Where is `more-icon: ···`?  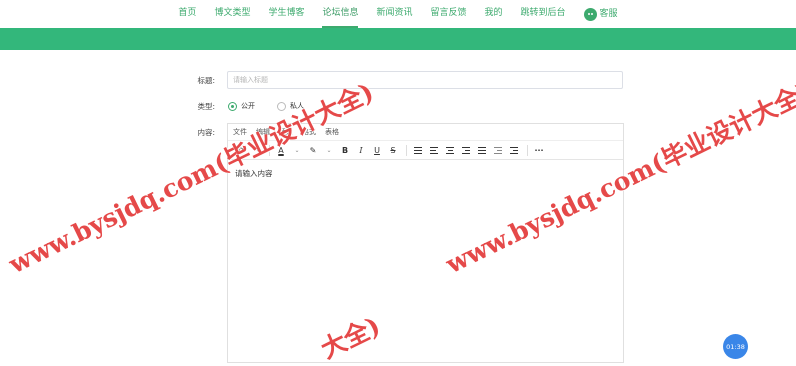
more-icon: ··· is located at coordinates (539, 150).